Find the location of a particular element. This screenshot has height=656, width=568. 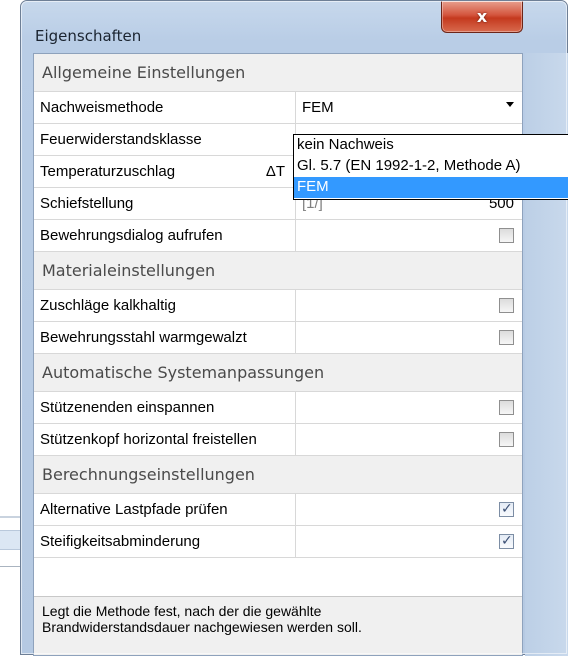

background-application is located at coordinates (10, 327).